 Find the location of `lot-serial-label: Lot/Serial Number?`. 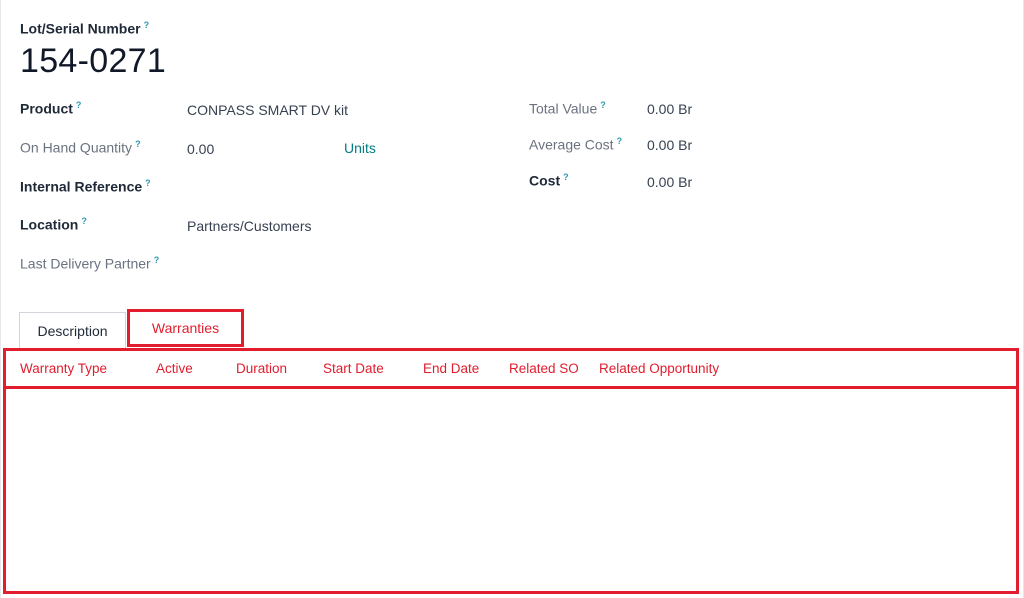

lot-serial-label: Lot/Serial Number? is located at coordinates (85, 28).